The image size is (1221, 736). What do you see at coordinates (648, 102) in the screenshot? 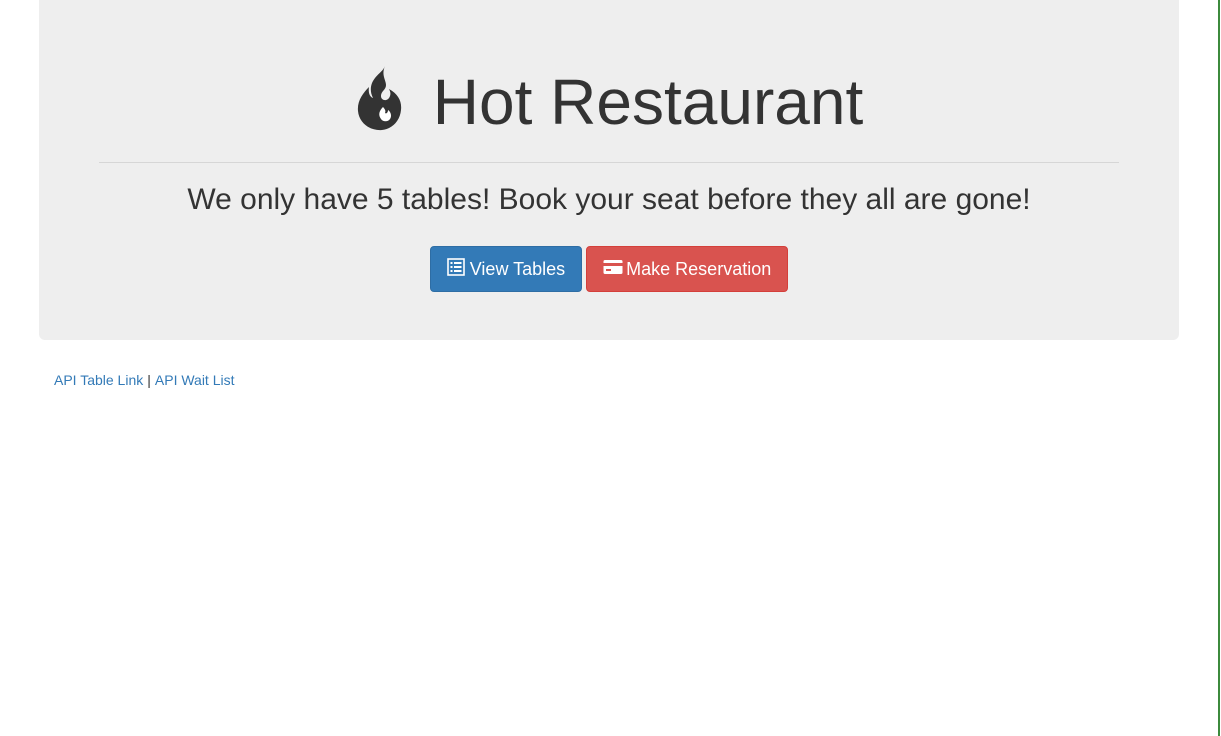
I see `title-text: Hot Restaurant` at bounding box center [648, 102].